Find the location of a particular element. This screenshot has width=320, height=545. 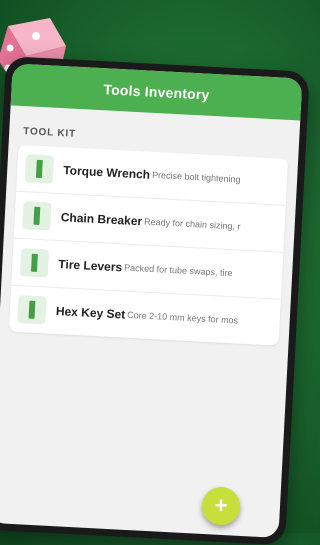

app-title: Tools Inventory is located at coordinates (156, 92).